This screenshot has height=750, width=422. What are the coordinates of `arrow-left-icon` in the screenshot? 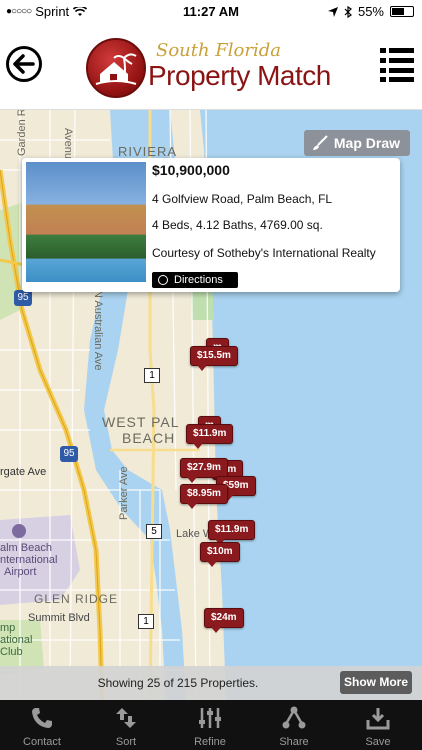 It's located at (24, 64).